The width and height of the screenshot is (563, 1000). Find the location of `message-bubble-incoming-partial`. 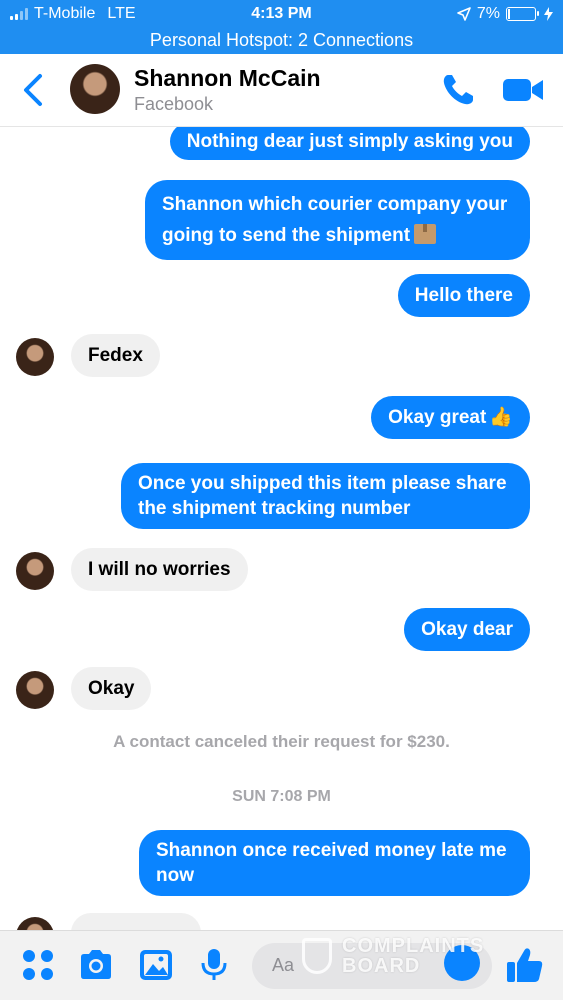

message-bubble-incoming-partial is located at coordinates (136, 921).